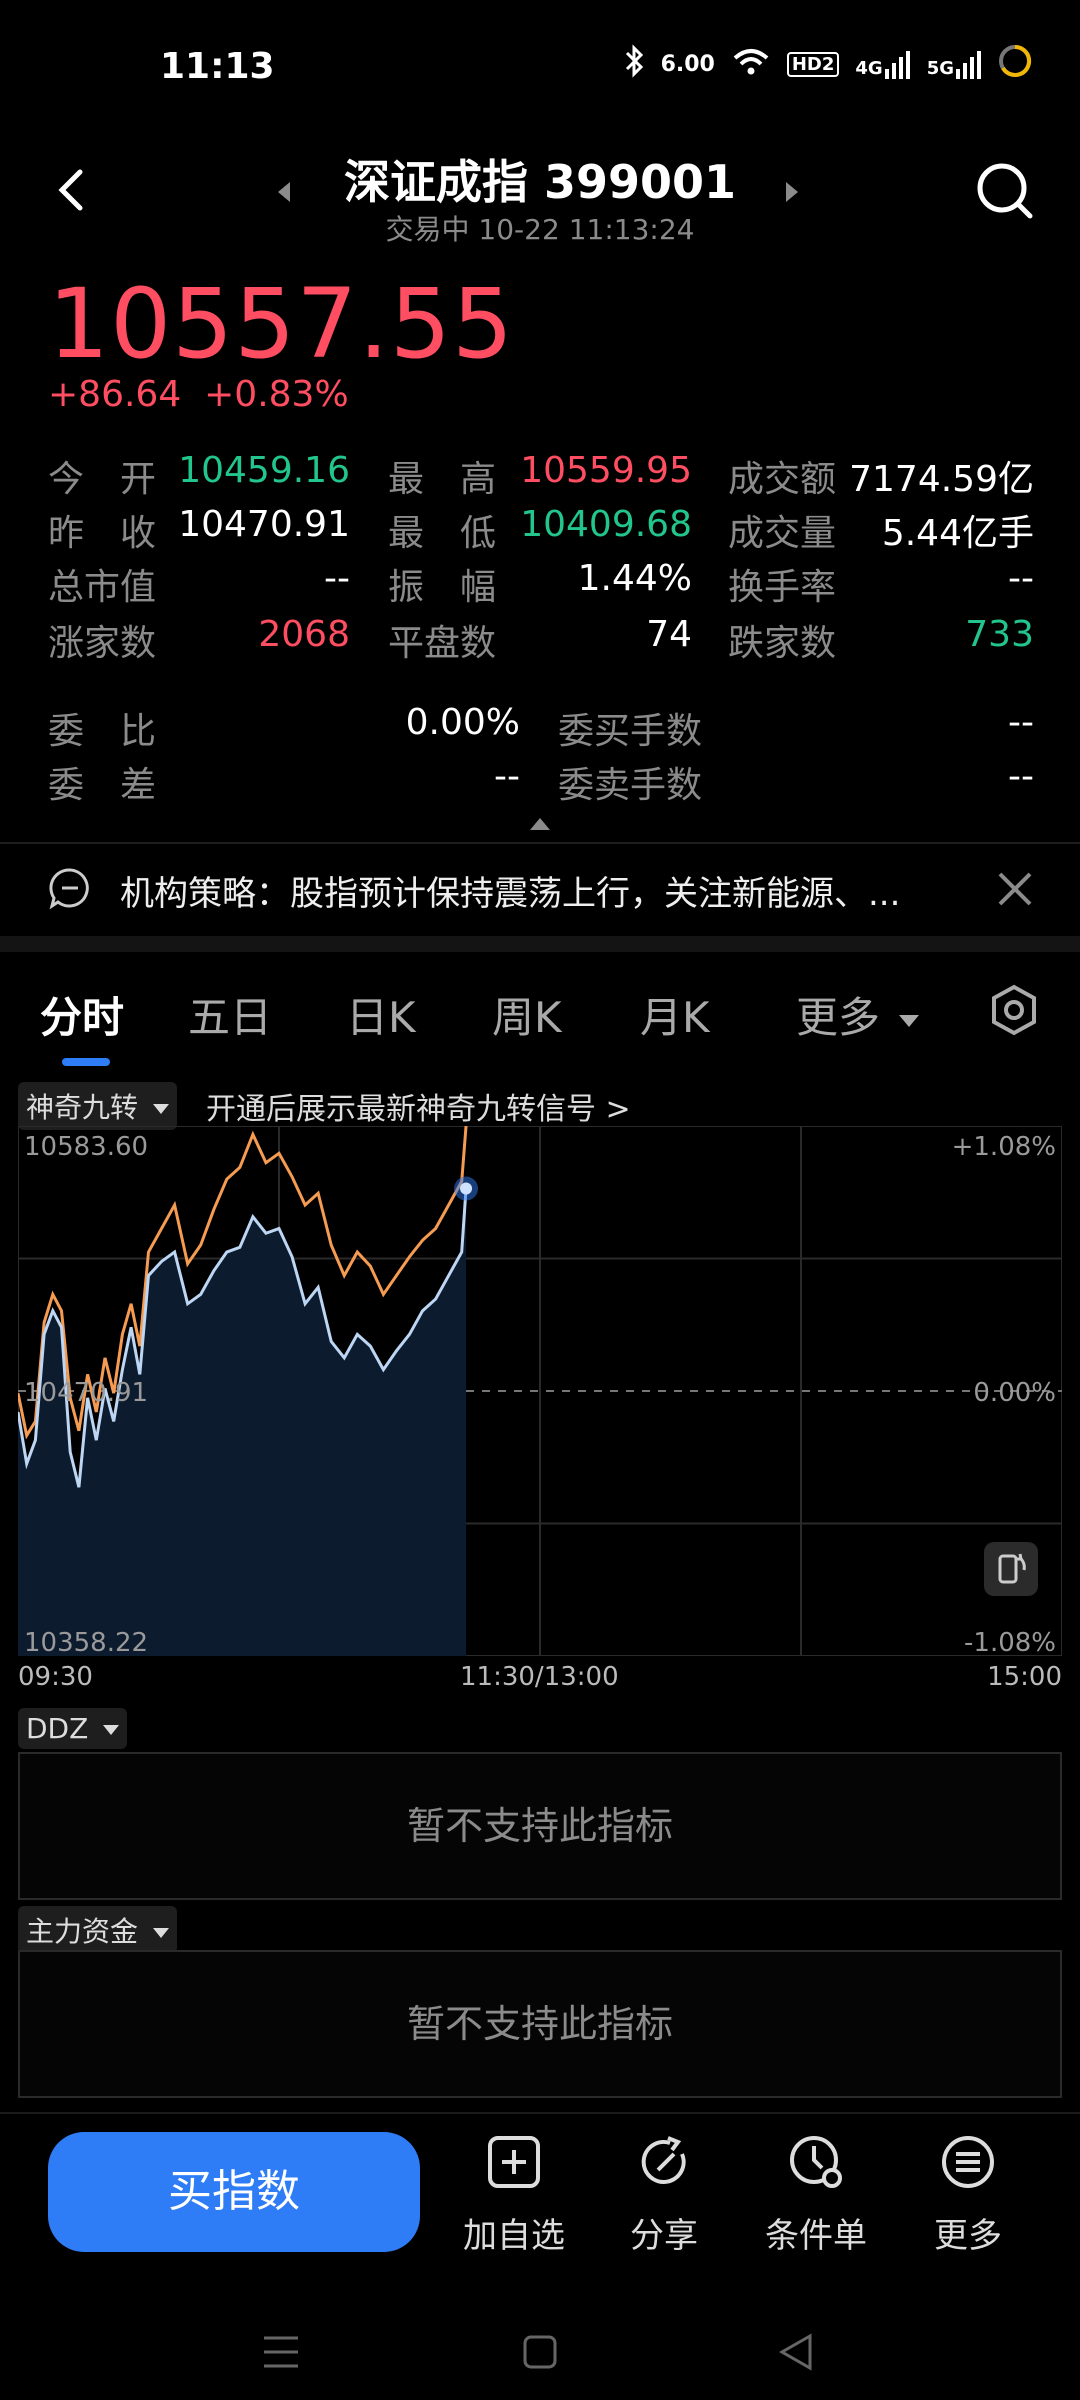 Image resolution: width=1080 pixels, height=2400 pixels. What do you see at coordinates (630, 731) in the screenshot?
I see `order-label: 委买手数` at bounding box center [630, 731].